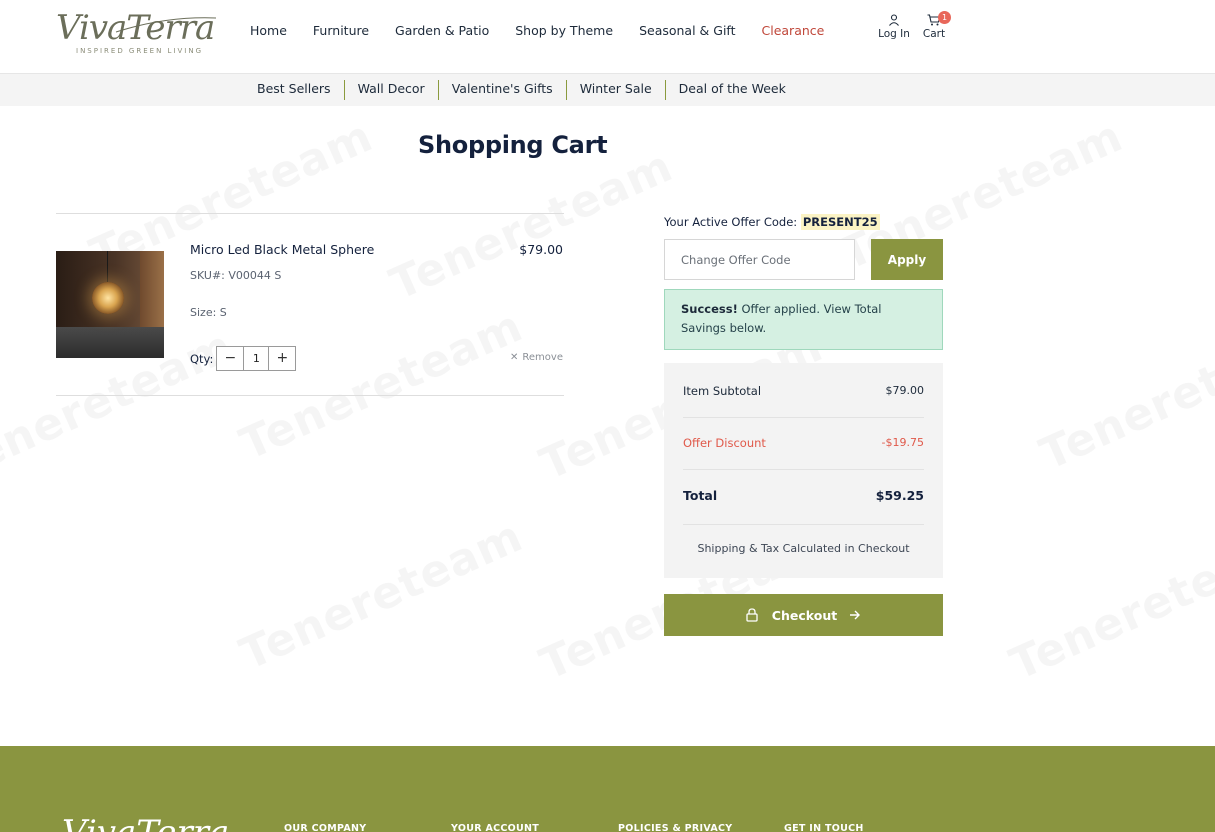 This screenshot has height=832, width=1215. What do you see at coordinates (803, 443) in the screenshot?
I see `summary-discount-row: Offer Discount -$19.75` at bounding box center [803, 443].